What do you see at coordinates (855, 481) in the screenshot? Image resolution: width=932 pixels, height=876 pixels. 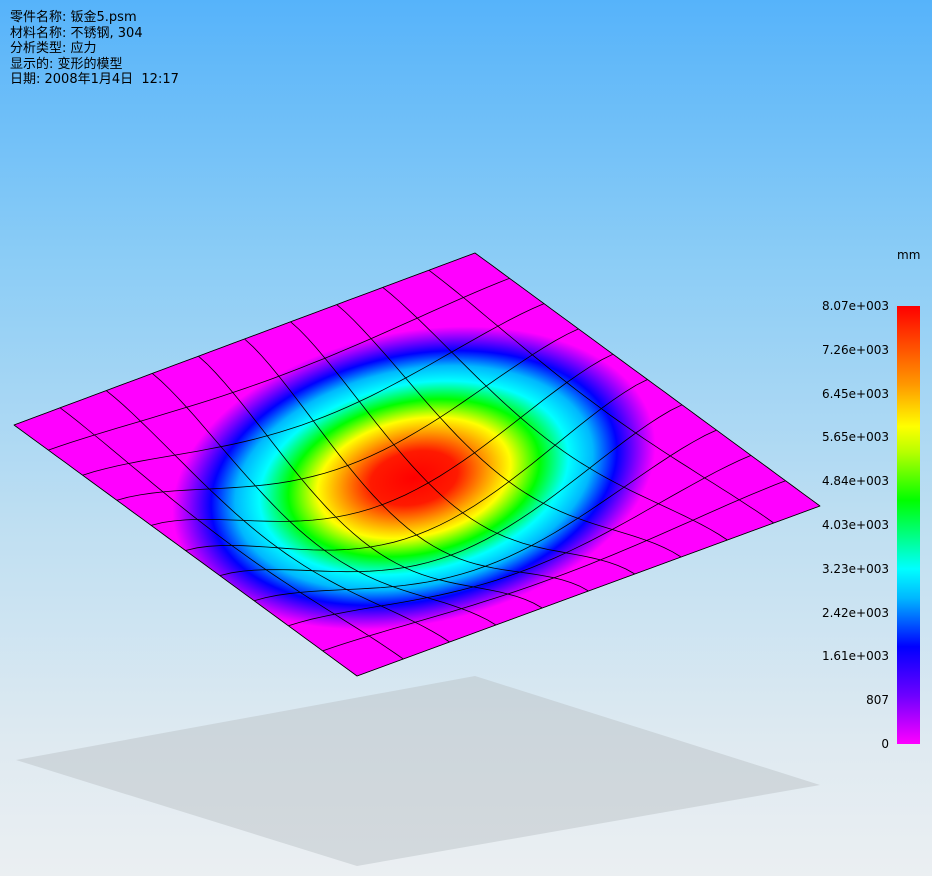 I see `legend-tick-label: 4.84e+003` at bounding box center [855, 481].